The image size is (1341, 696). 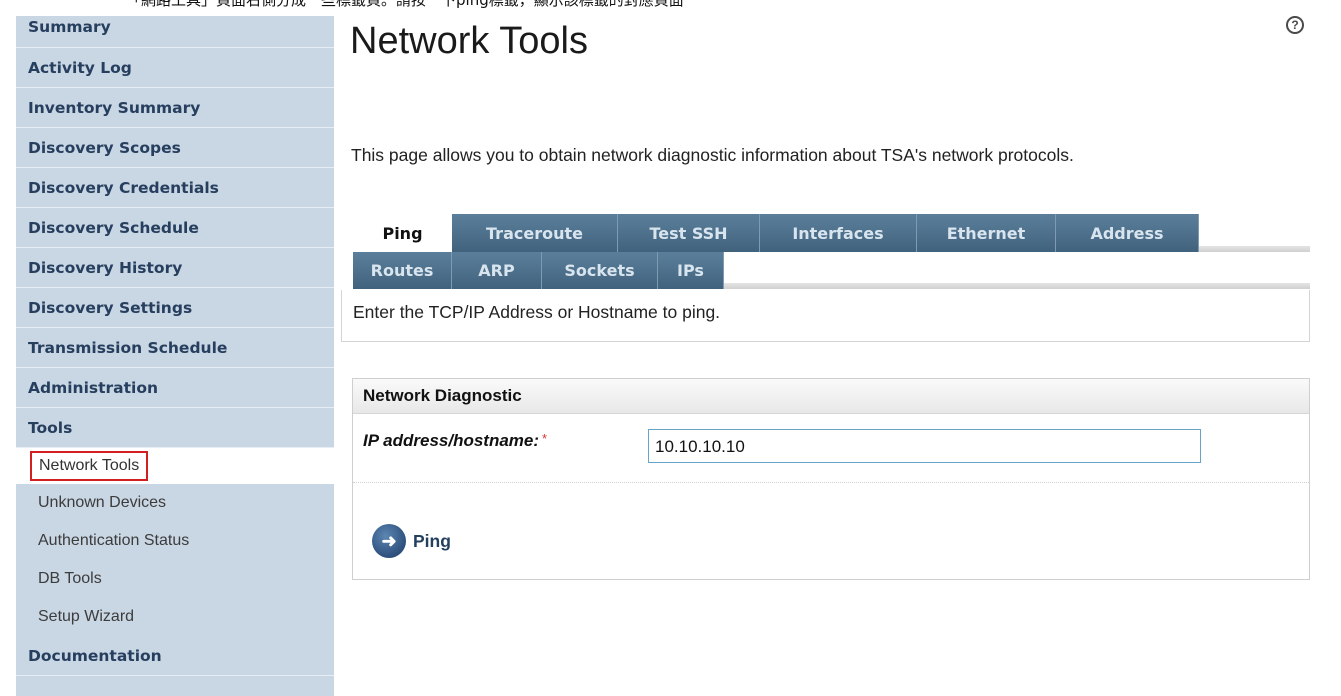 I want to click on ip-address-row: IP address/hostname: *, so click(x=831, y=448).